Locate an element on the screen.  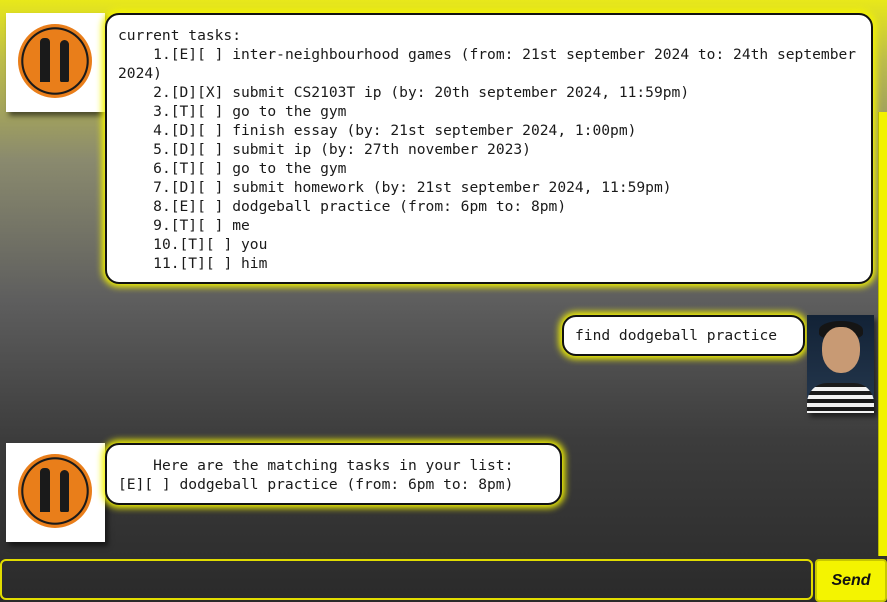
user-message: find dodgeball practice is located at coordinates (683, 335).